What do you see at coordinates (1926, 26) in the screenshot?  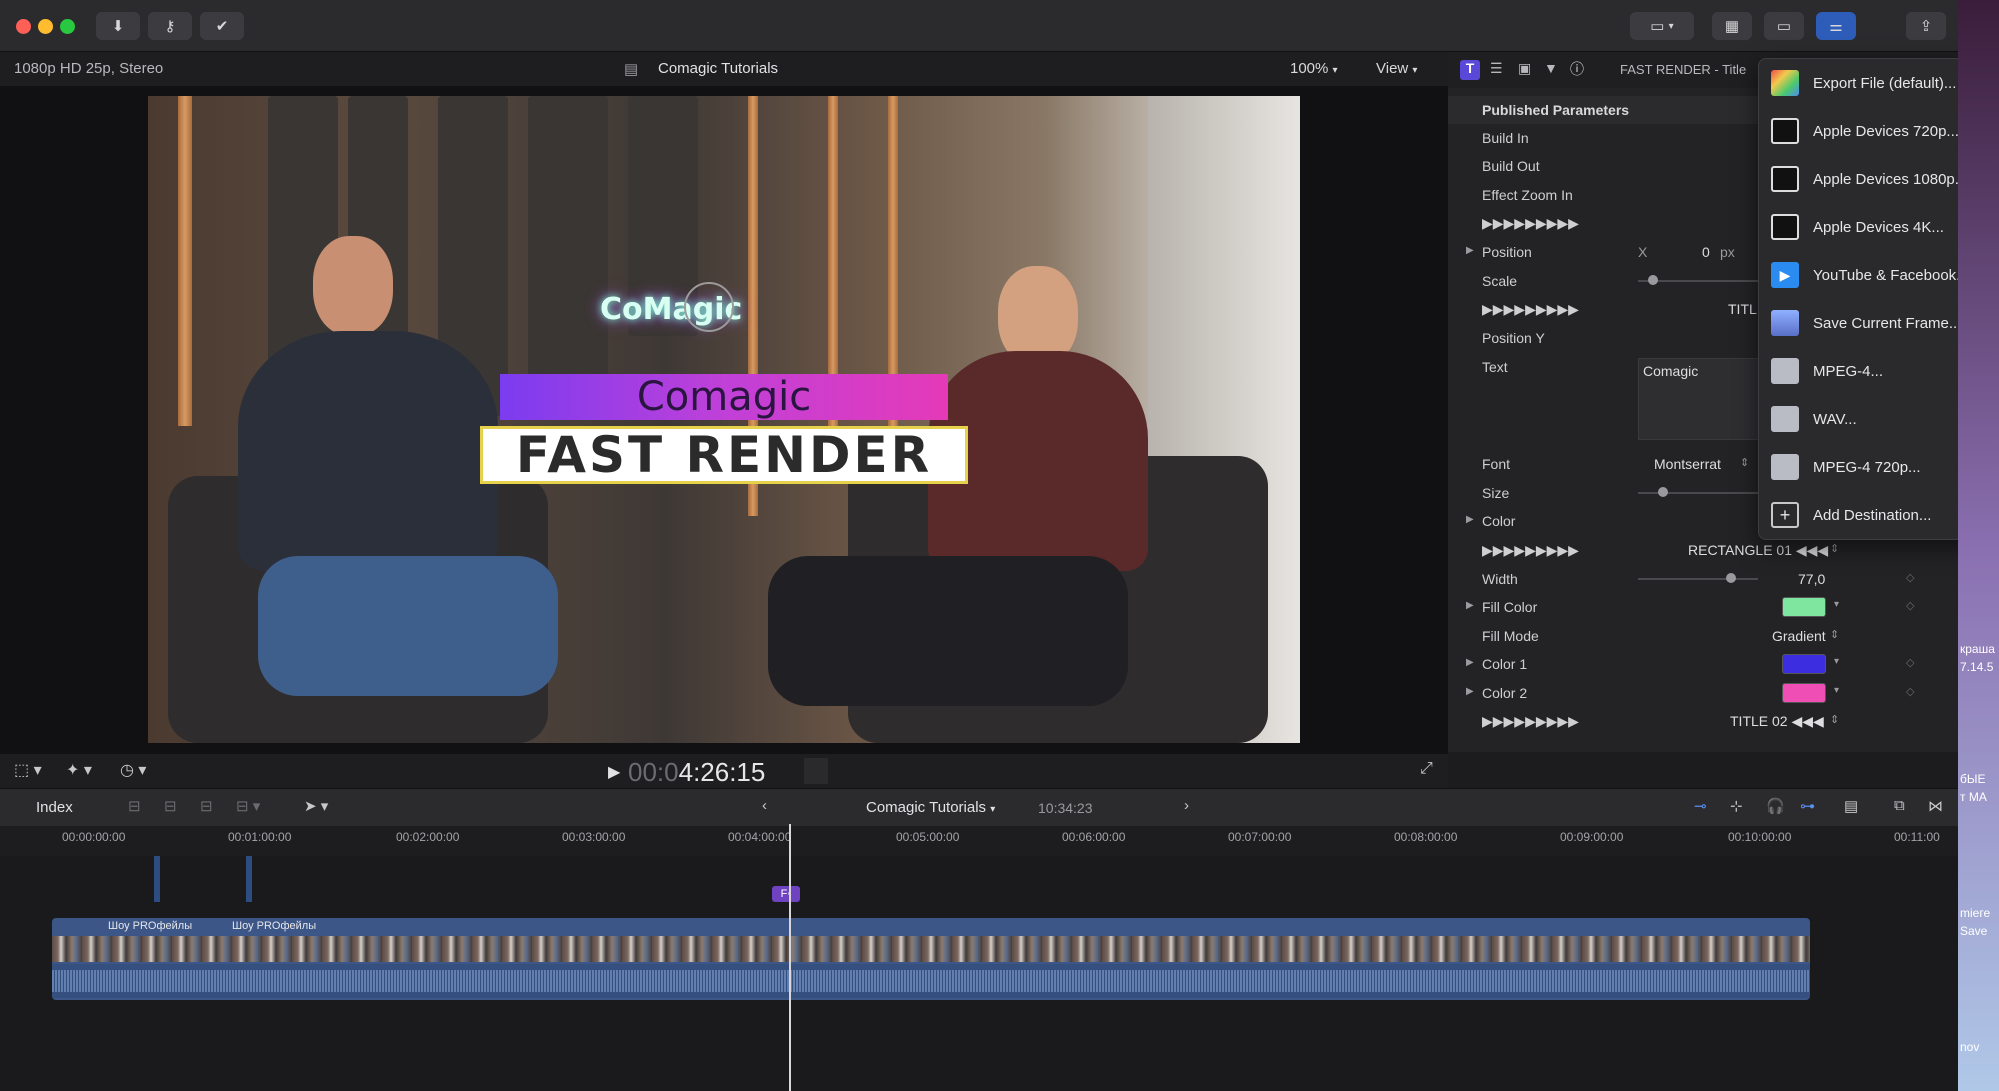 I see `share-button: ⇪` at bounding box center [1926, 26].